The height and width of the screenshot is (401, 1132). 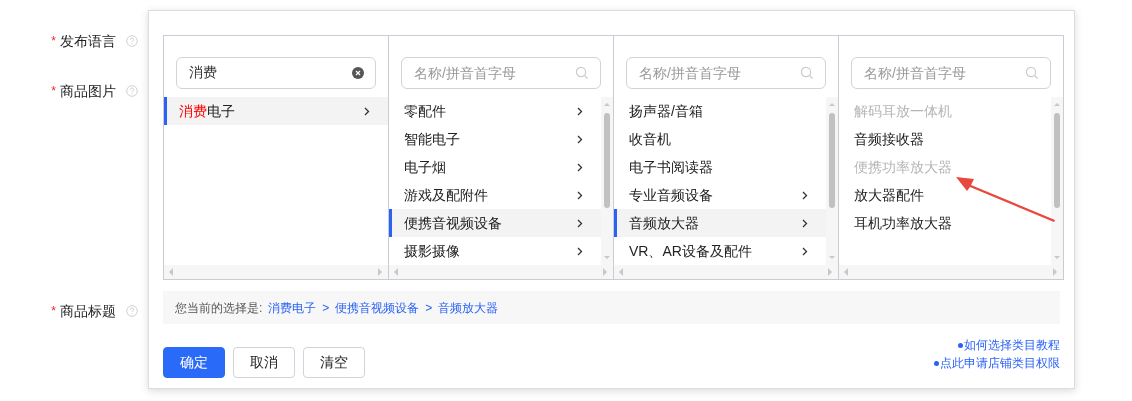 What do you see at coordinates (88, 91) in the screenshot?
I see `field-label: 商品图片` at bounding box center [88, 91].